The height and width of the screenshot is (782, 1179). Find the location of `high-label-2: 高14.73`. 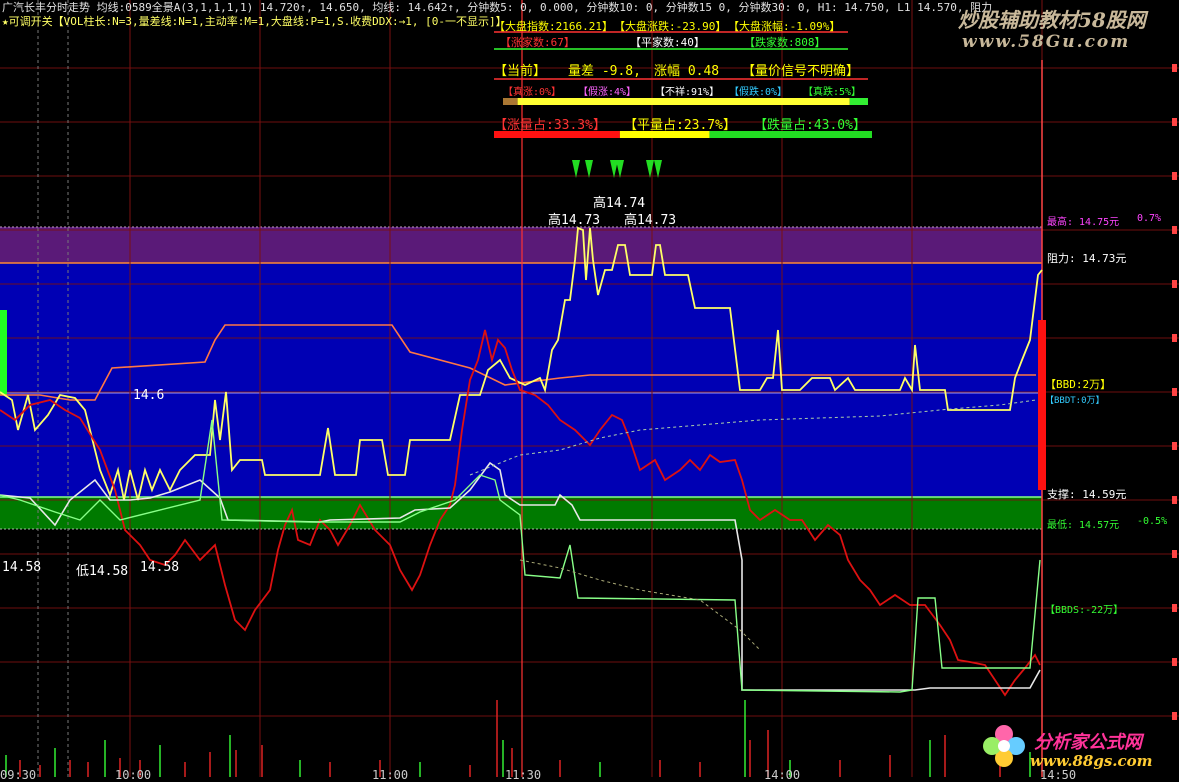

high-label-2: 高14.73 is located at coordinates (574, 220).